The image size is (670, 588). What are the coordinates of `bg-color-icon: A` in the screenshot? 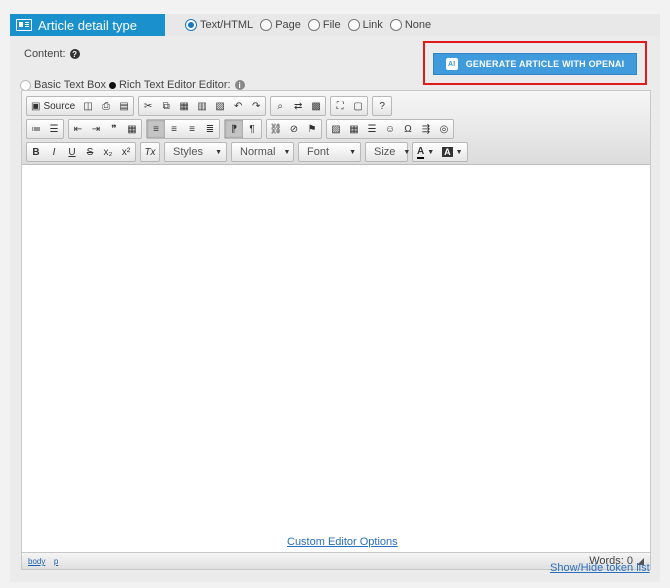 It's located at (447, 152).